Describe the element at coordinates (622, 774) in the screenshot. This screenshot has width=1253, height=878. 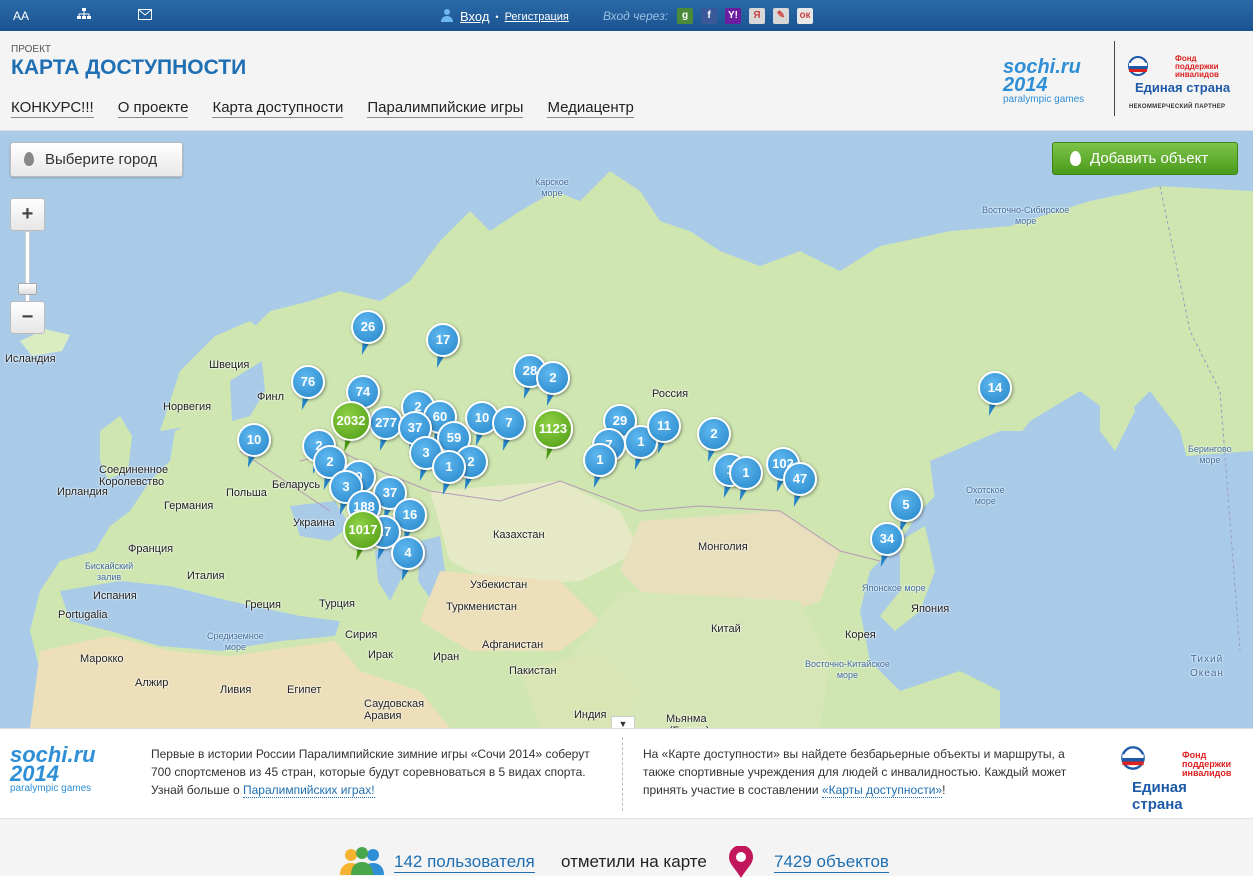
I see `info-divider` at that location.